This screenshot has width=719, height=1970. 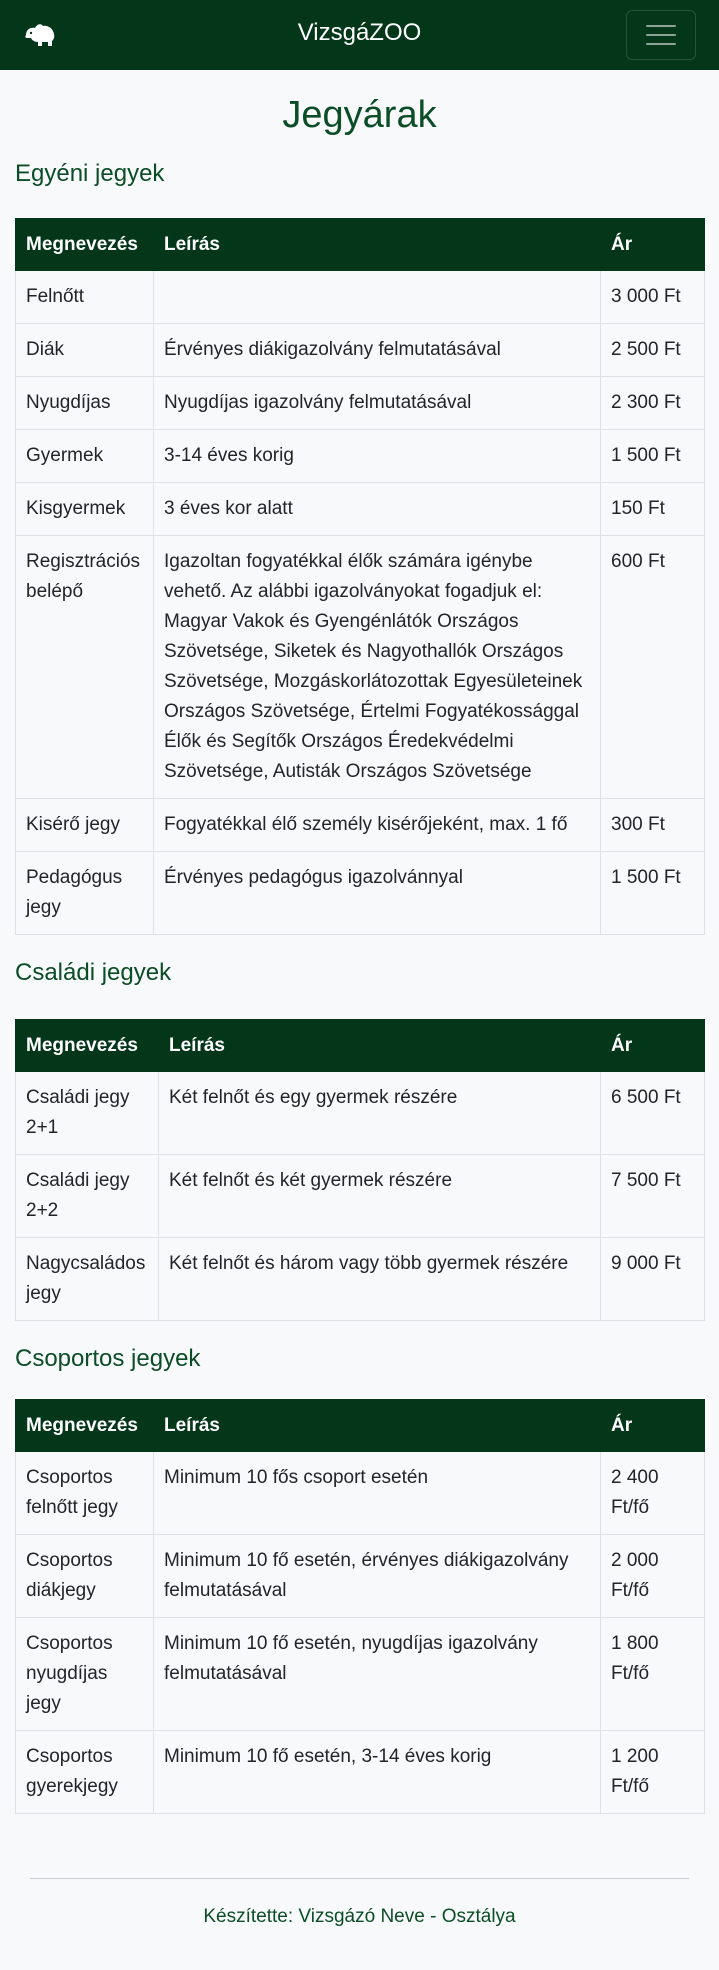 What do you see at coordinates (84, 893) in the screenshot?
I see `ticket-name: Pedagógus jegy` at bounding box center [84, 893].